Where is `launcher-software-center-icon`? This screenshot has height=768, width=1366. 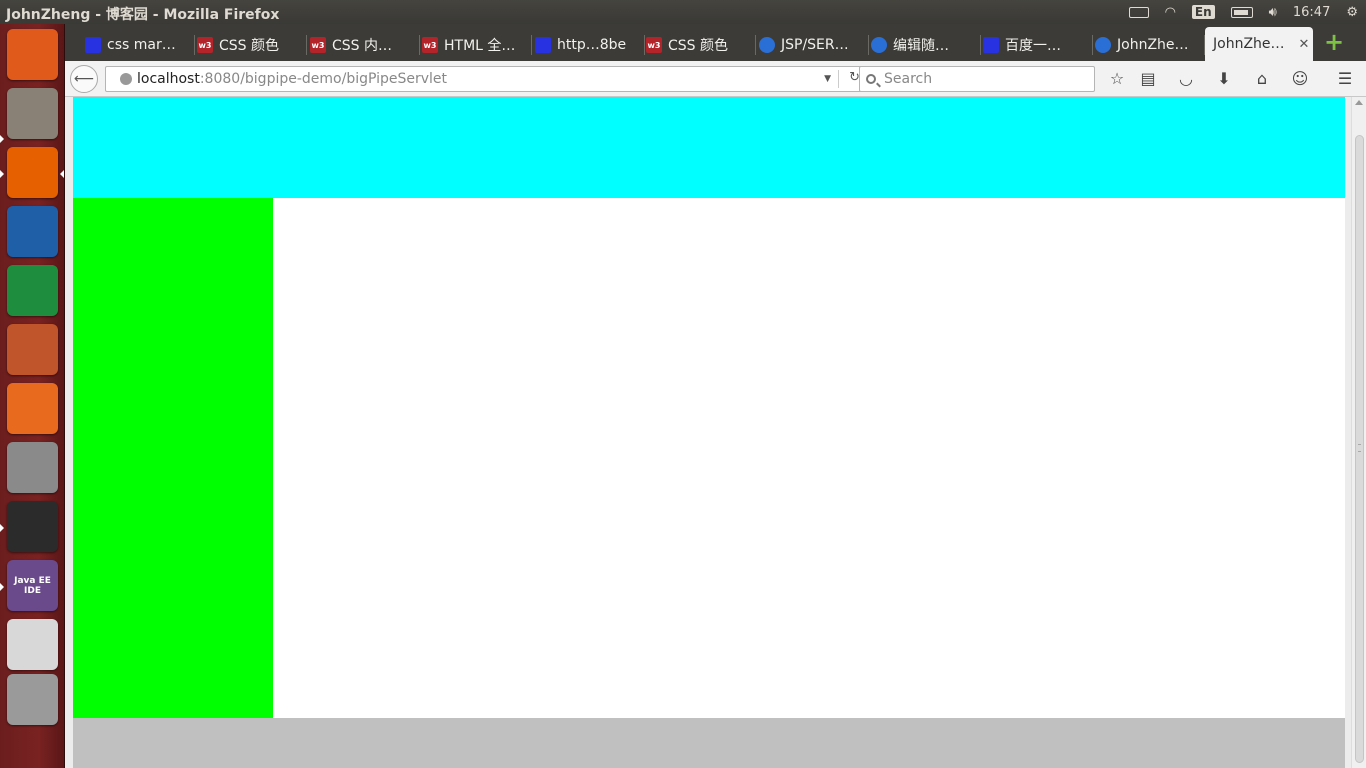 launcher-software-center-icon is located at coordinates (32, 408).